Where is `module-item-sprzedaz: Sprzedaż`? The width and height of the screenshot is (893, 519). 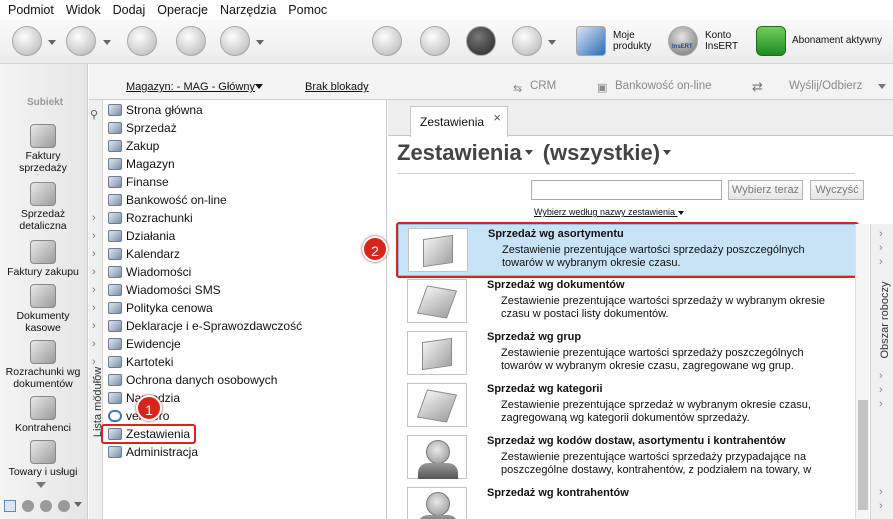
module-item-sprzedaz: Sprzedaż is located at coordinates (244, 128).